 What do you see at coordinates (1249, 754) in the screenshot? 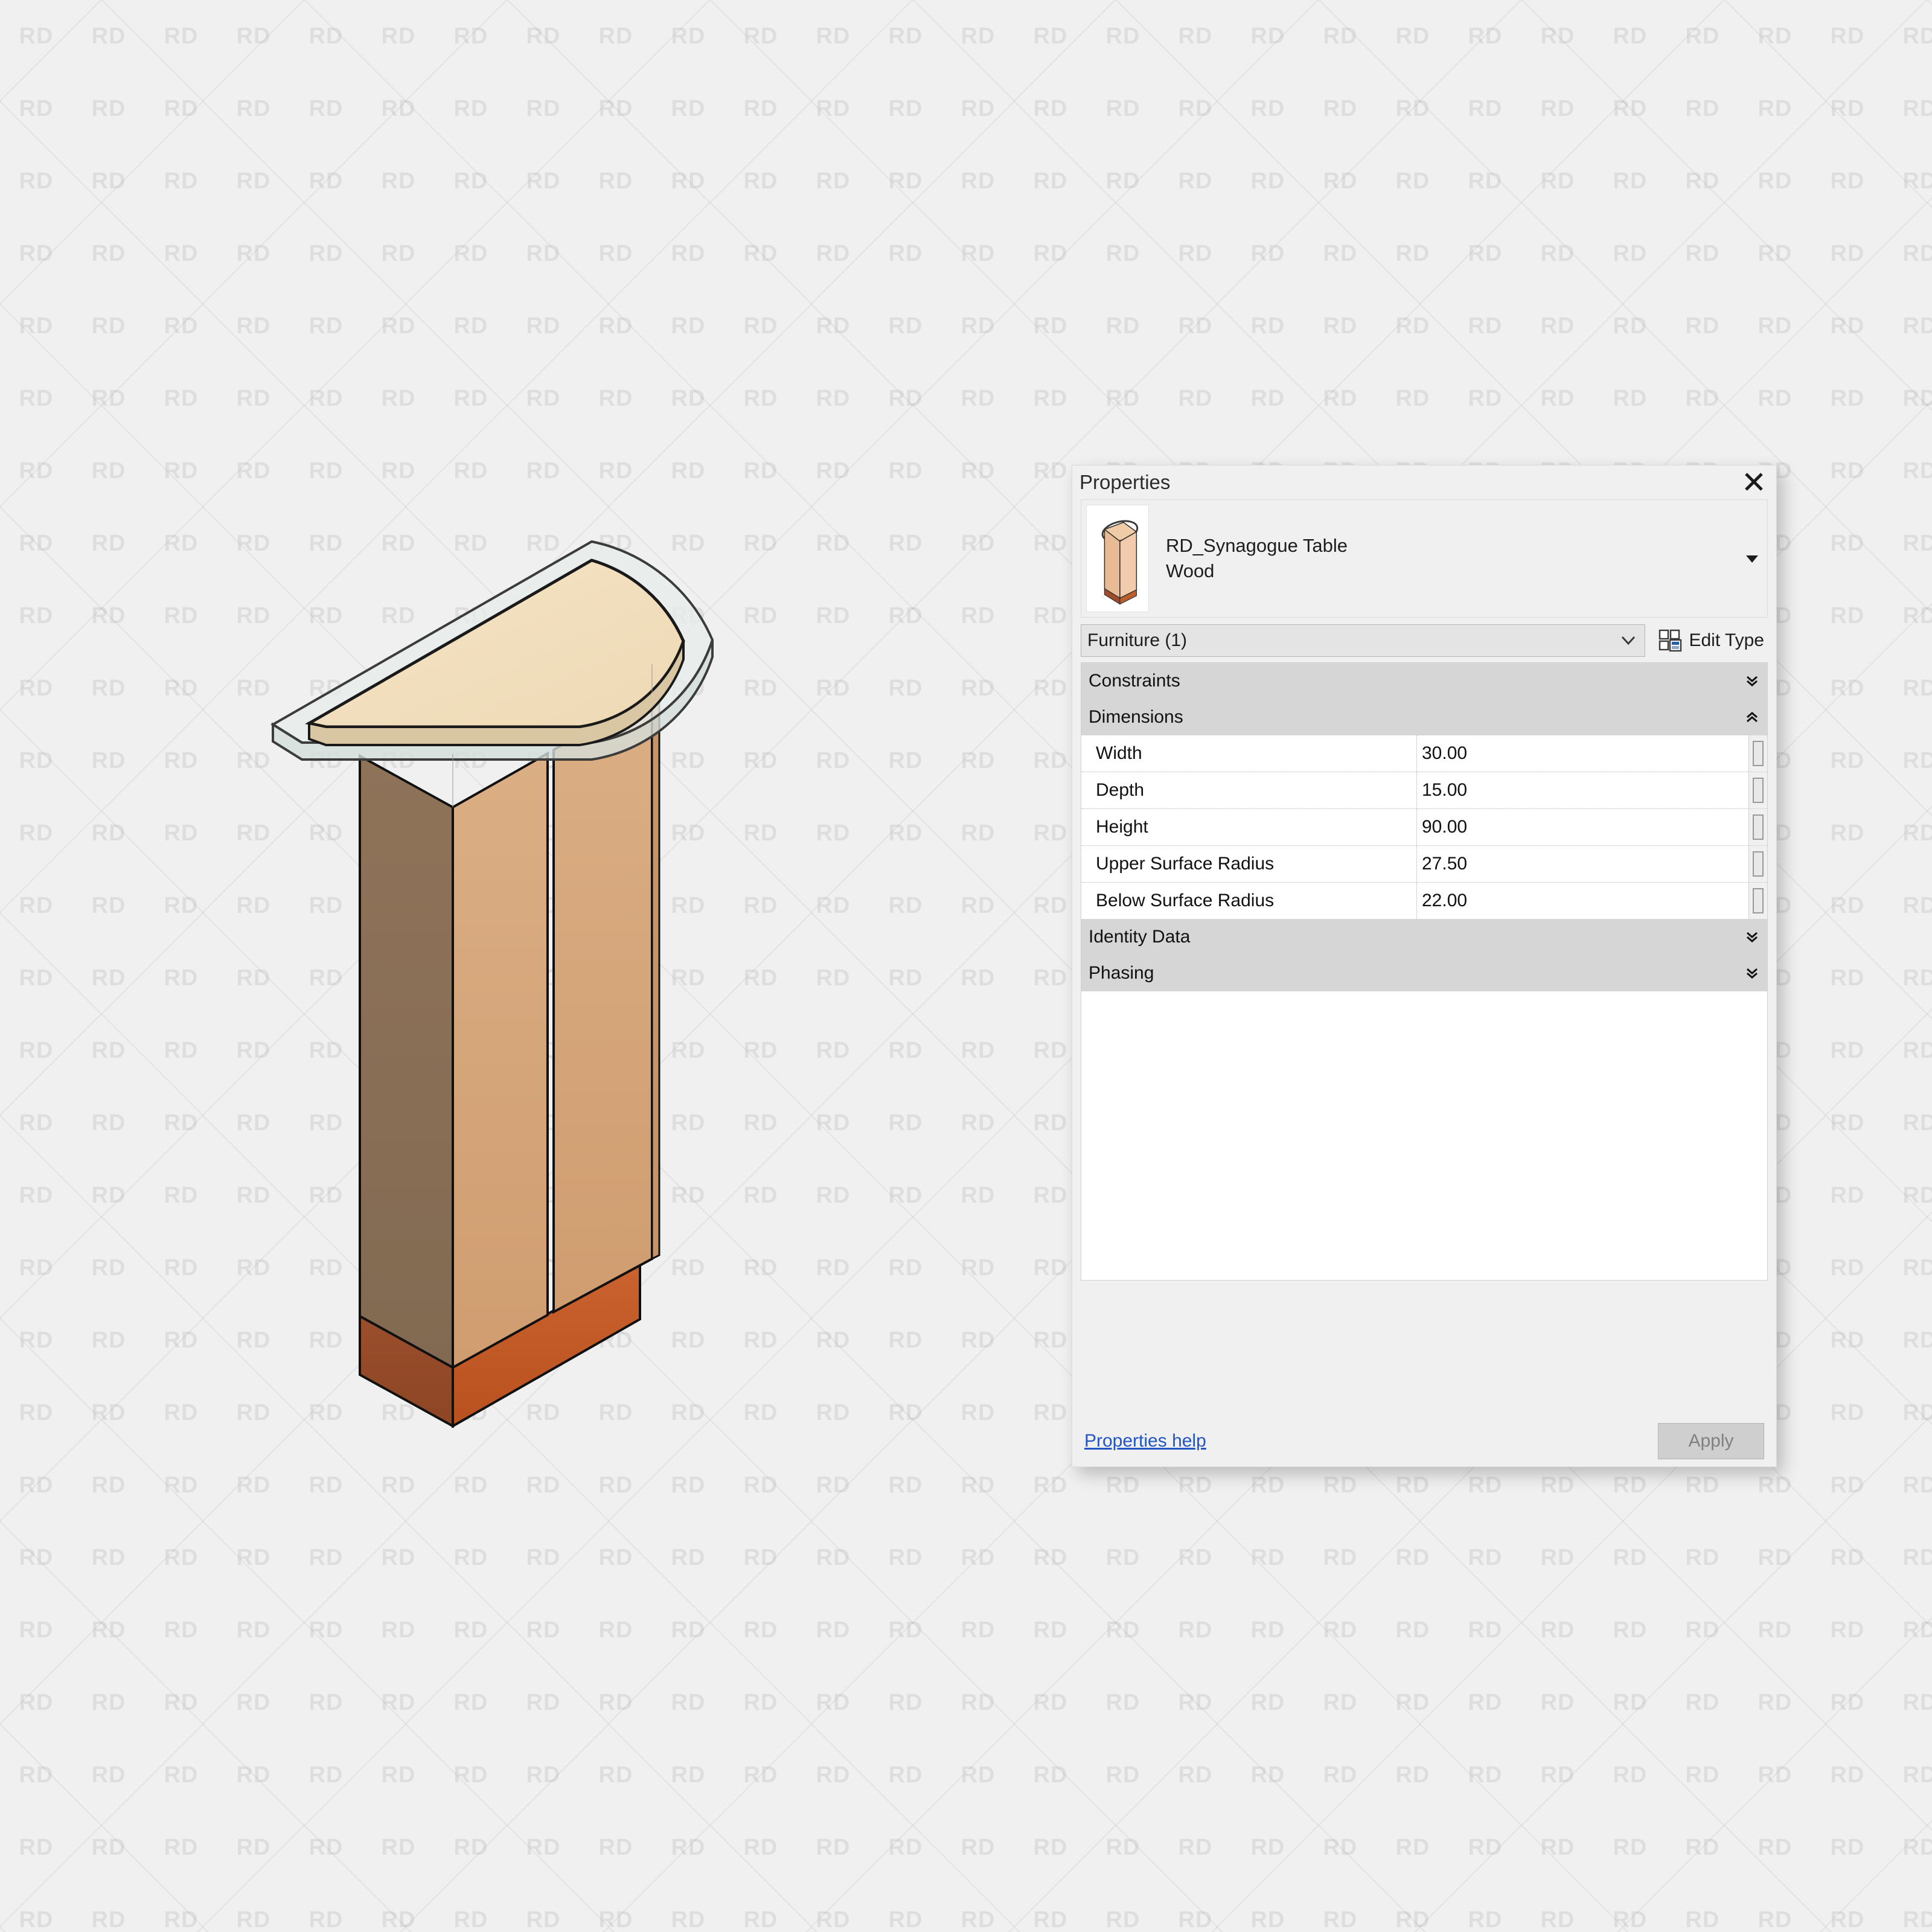
I see `param-name-cell: Width` at bounding box center [1249, 754].